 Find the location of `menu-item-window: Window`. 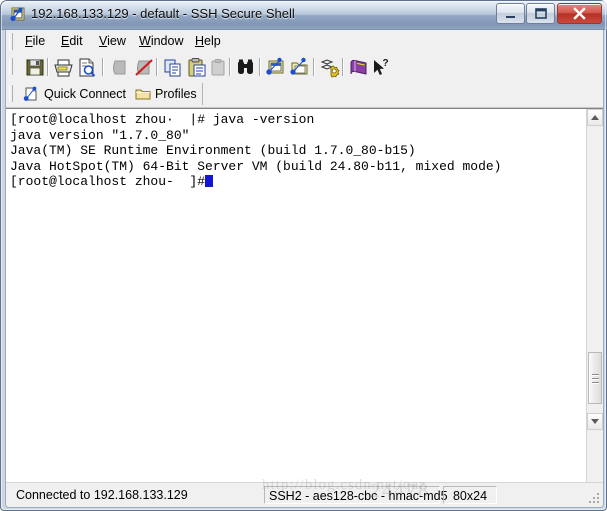

menu-item-window: Window is located at coordinates (161, 41).